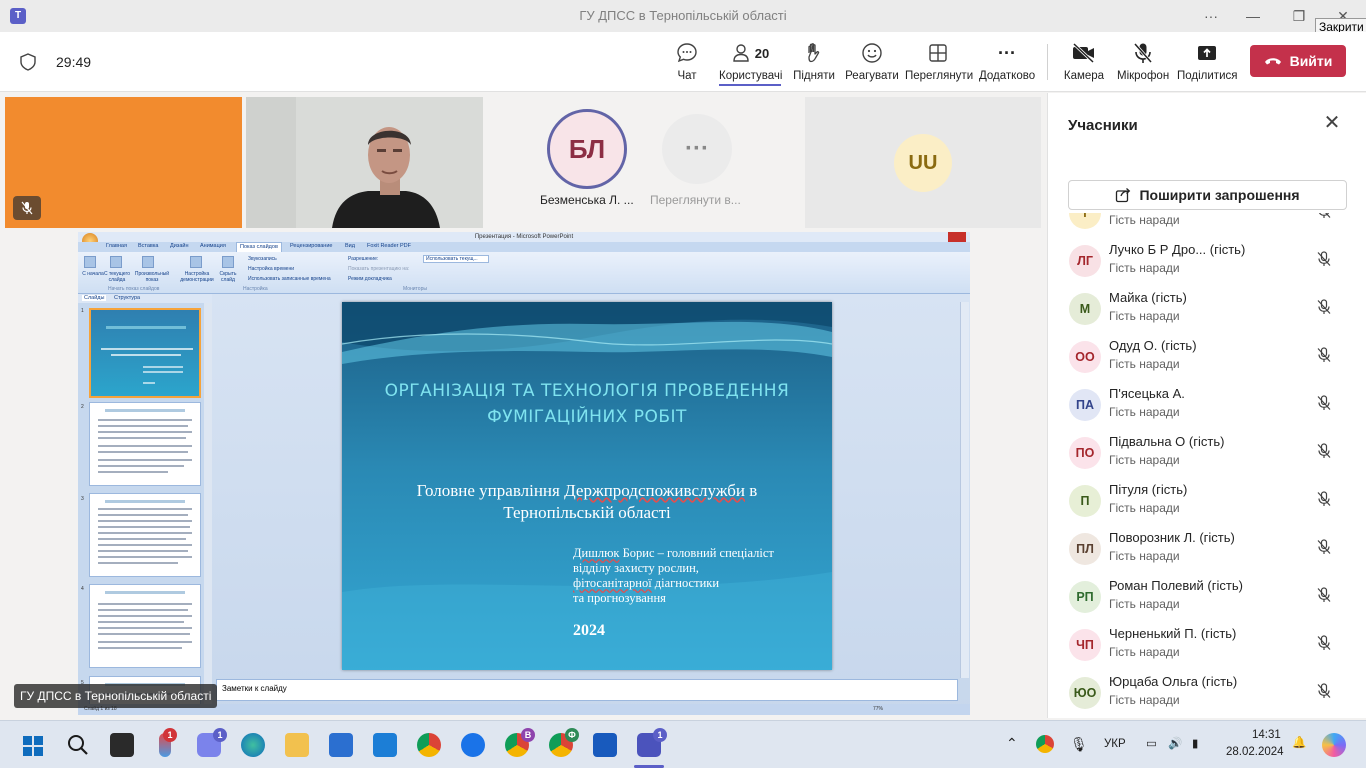 This screenshot has height=768, width=1366. Describe the element at coordinates (1298, 61) in the screenshot. I see `leave-button: Вийти` at that location.